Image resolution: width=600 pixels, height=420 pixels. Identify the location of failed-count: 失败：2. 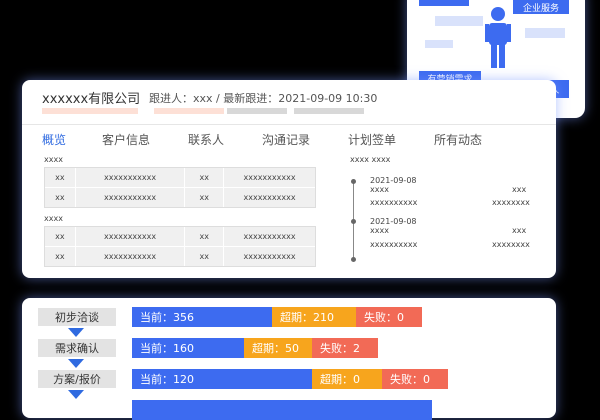
(345, 348).